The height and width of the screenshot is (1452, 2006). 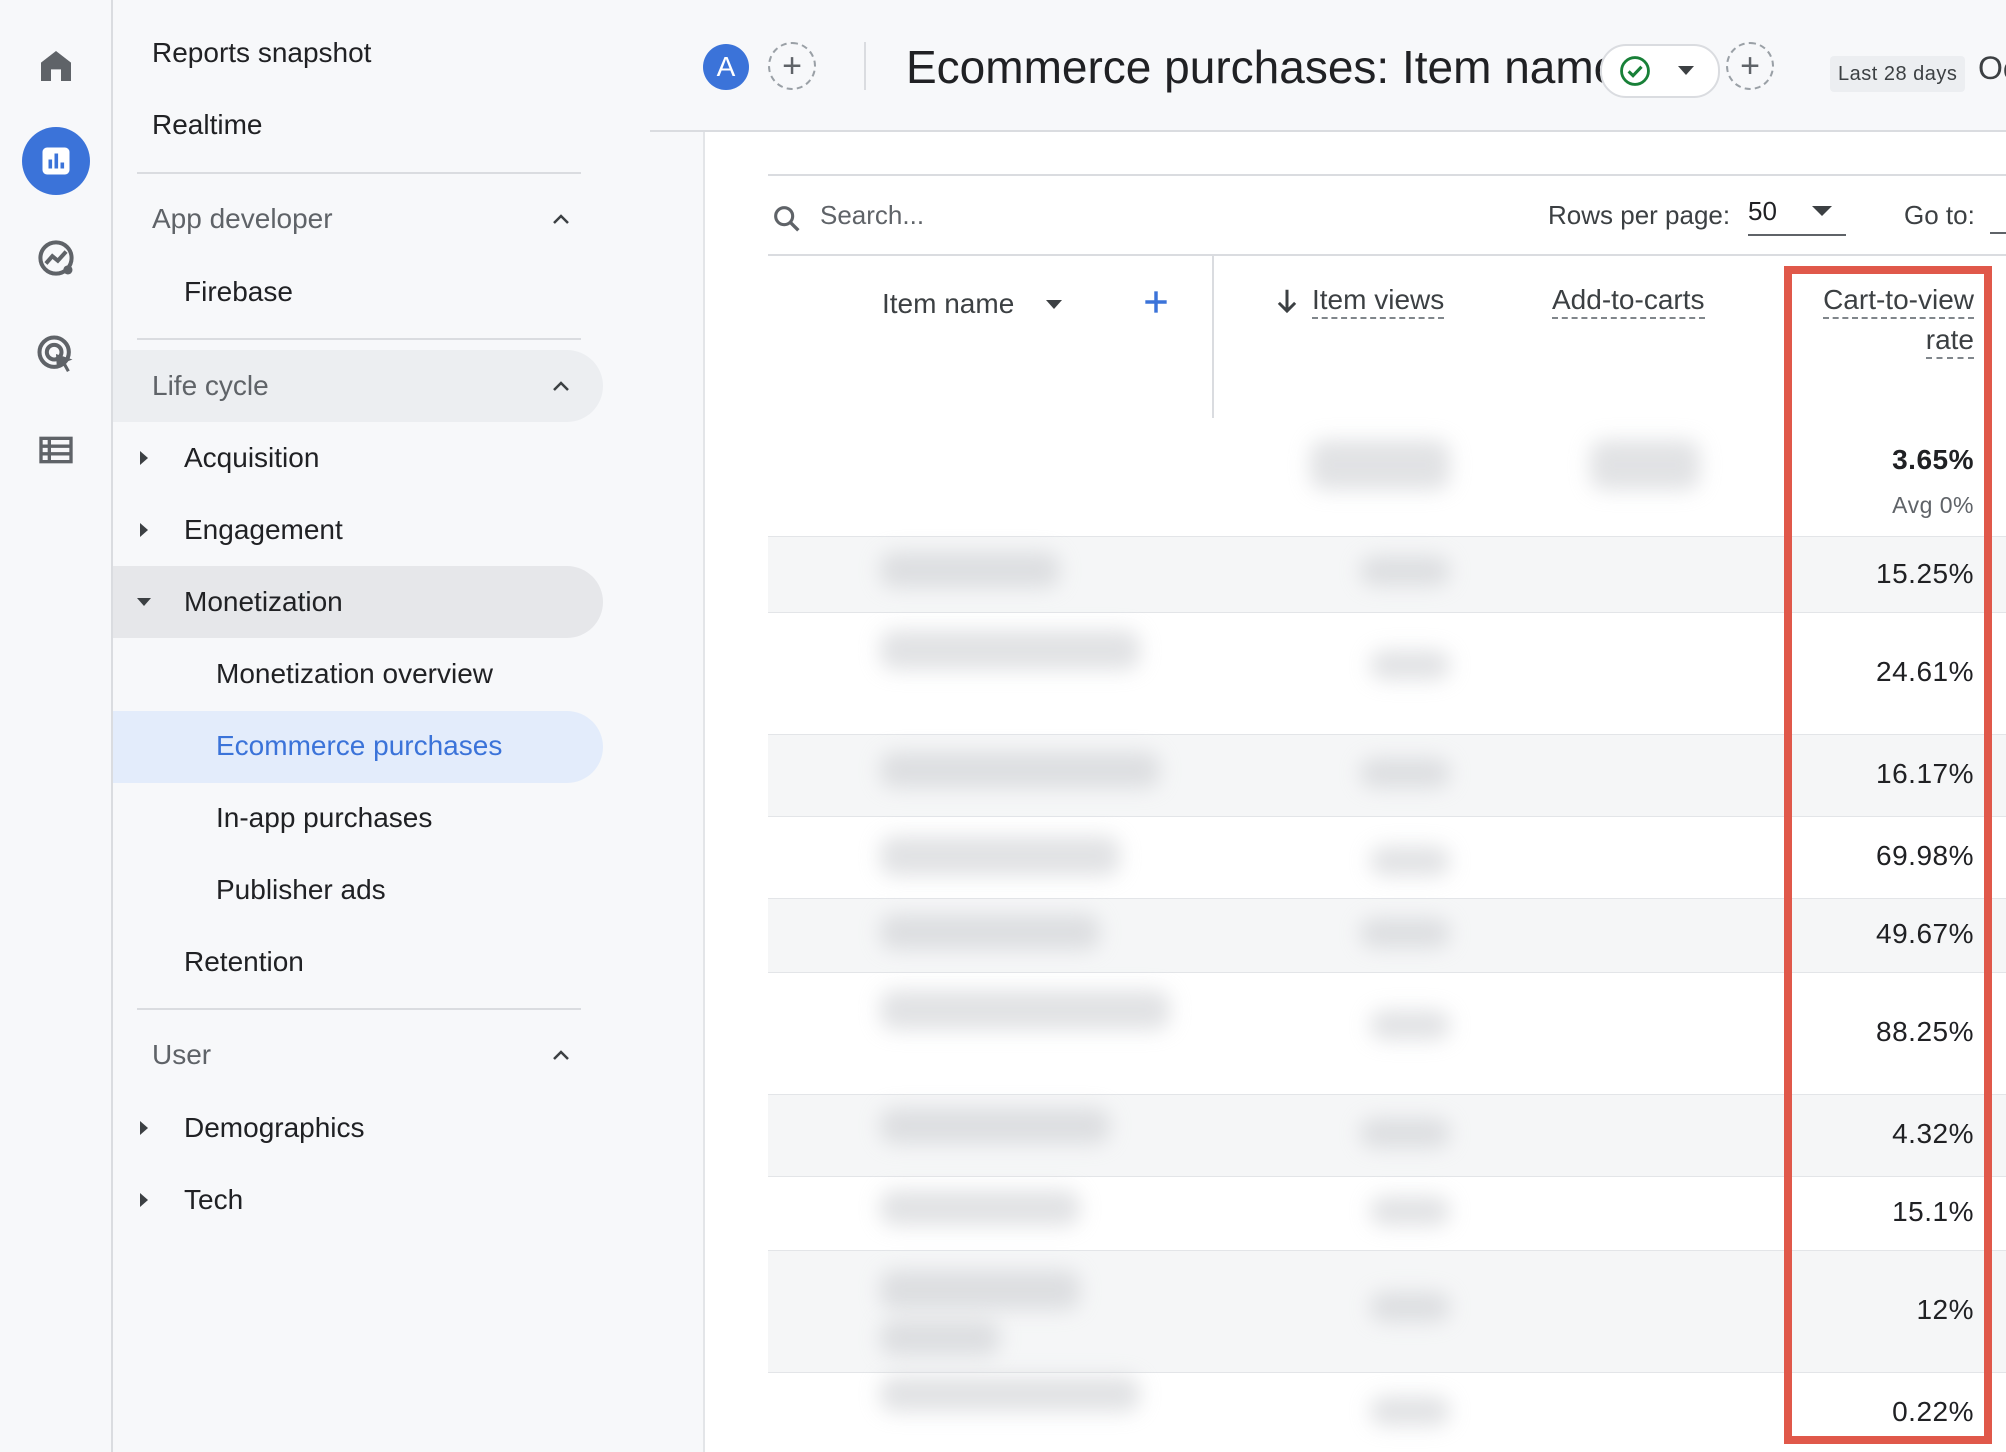 I want to click on column-header-item-name: Item name, so click(x=948, y=304).